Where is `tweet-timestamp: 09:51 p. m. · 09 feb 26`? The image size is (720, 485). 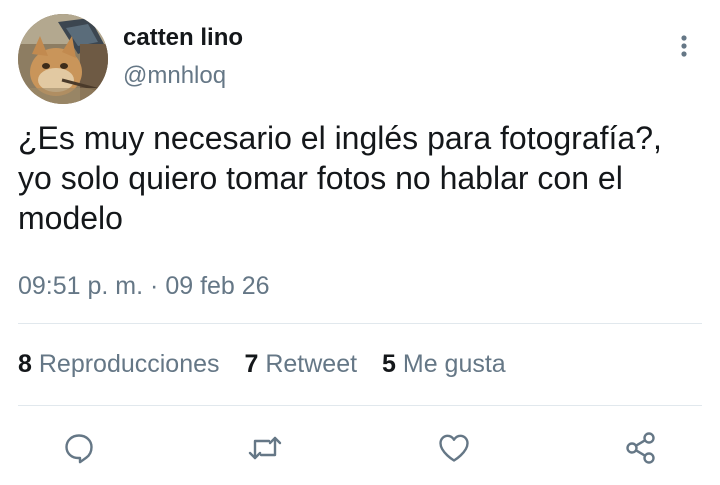 tweet-timestamp: 09:51 p. m. · 09 feb 26 is located at coordinates (144, 286).